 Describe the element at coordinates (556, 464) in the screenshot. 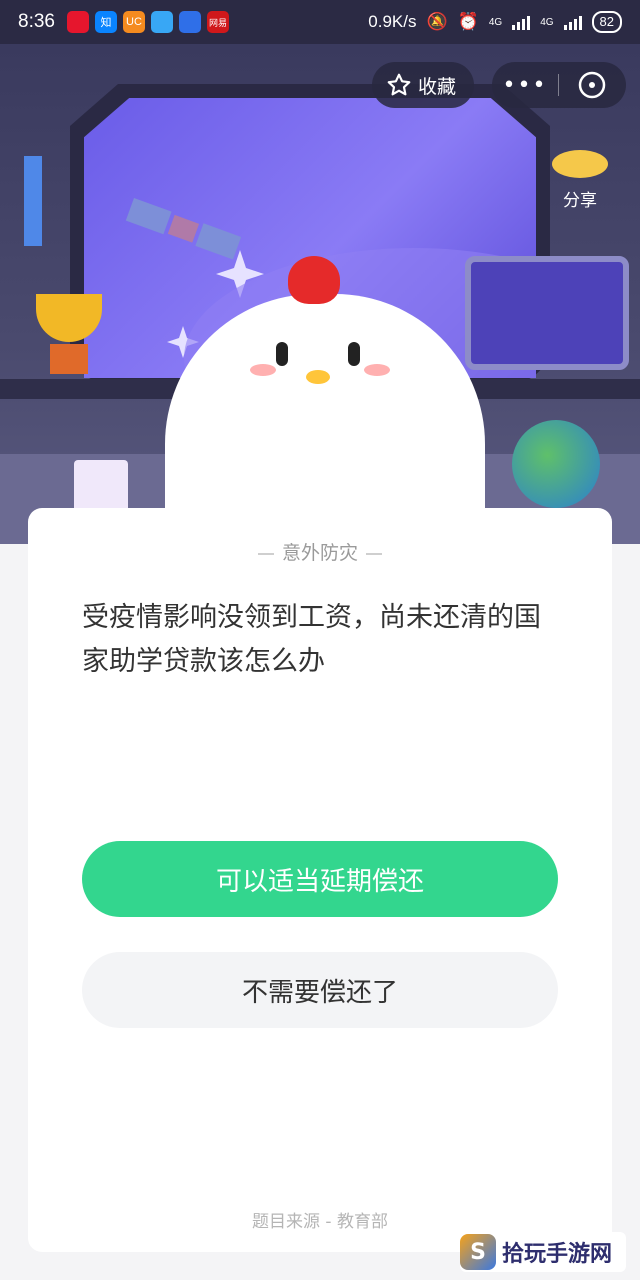

I see `globe-icon` at that location.